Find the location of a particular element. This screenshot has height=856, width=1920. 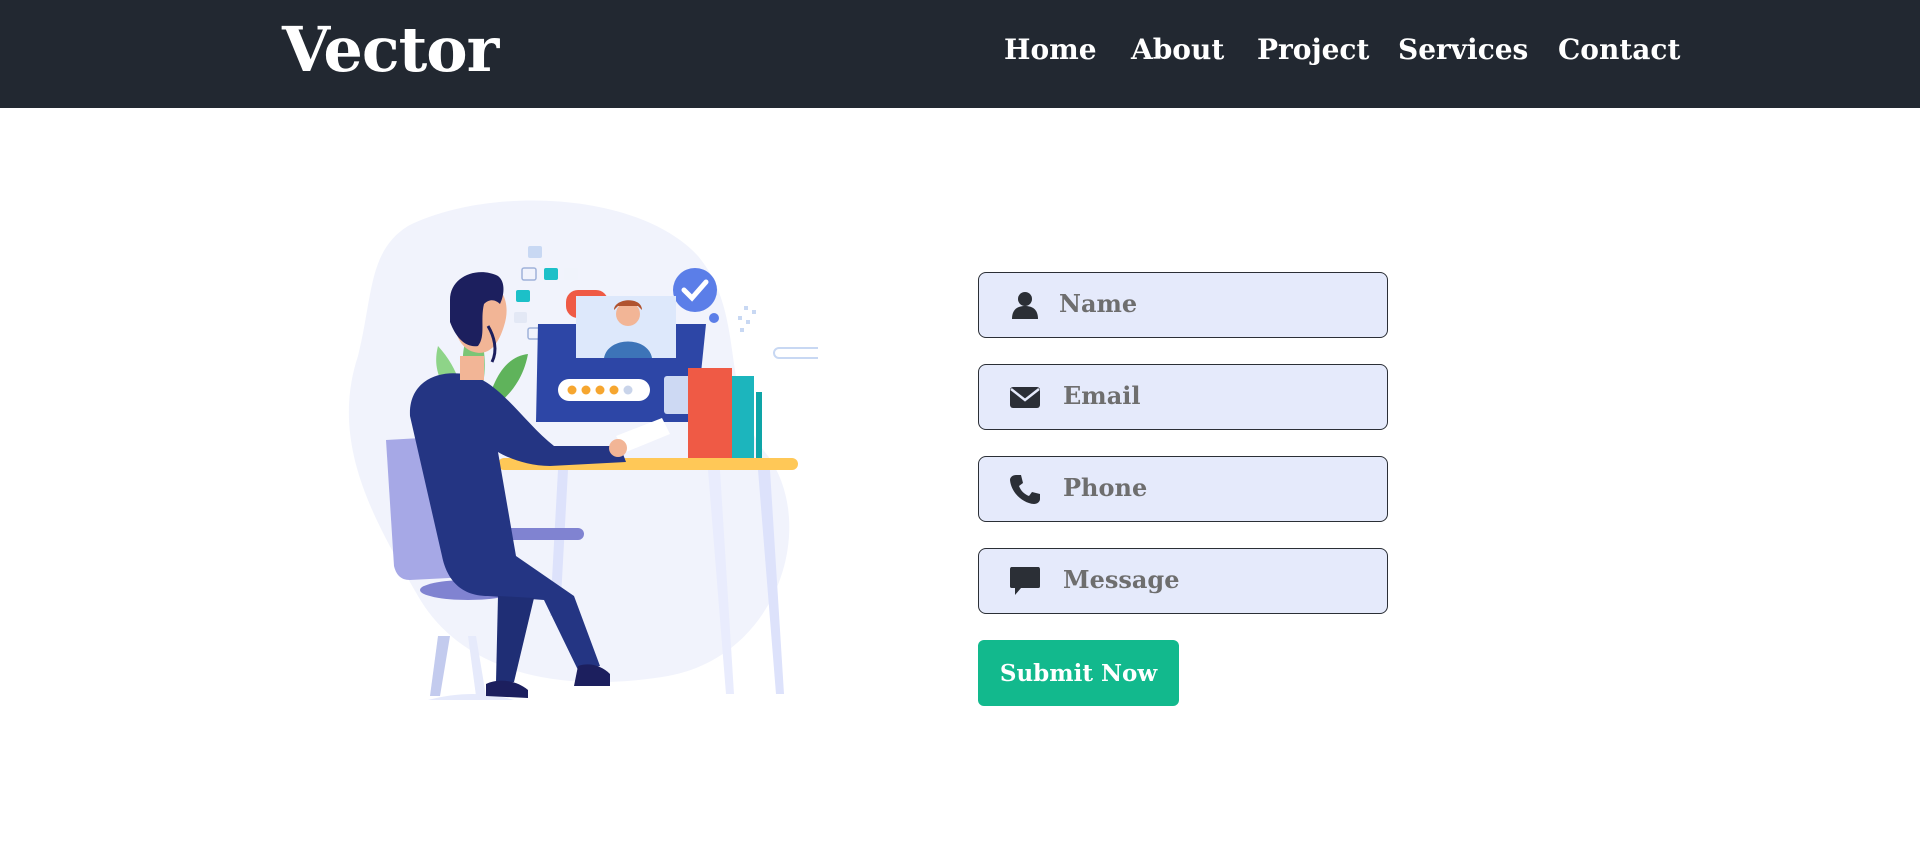

submit-button: Submit Now is located at coordinates (1078, 673).